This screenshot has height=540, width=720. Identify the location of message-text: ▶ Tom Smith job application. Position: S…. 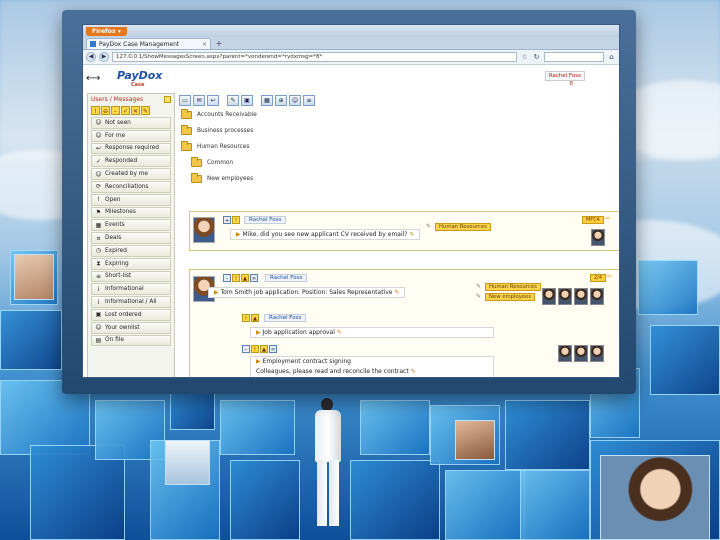
(307, 292).